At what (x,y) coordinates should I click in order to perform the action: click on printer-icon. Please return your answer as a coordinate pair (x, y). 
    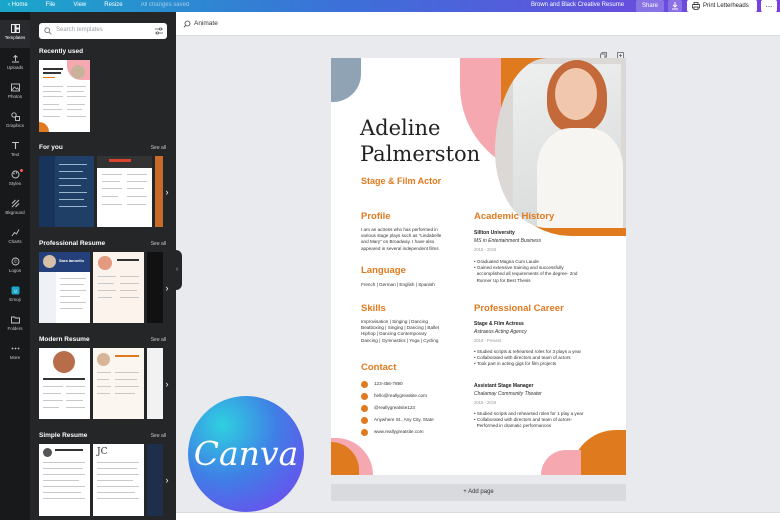
    Looking at the image, I should click on (696, 6).